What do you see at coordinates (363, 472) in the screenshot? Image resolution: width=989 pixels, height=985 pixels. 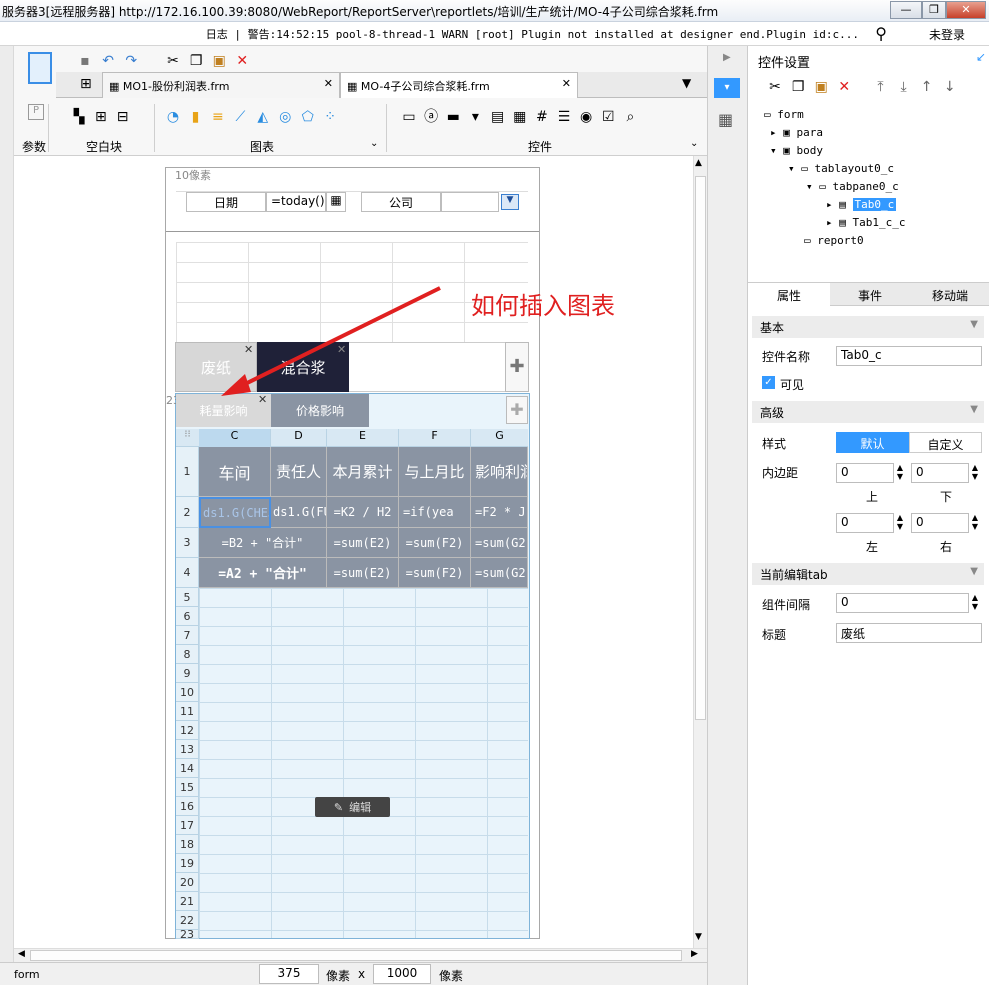 I see `cell-e1: 本月累计` at bounding box center [363, 472].